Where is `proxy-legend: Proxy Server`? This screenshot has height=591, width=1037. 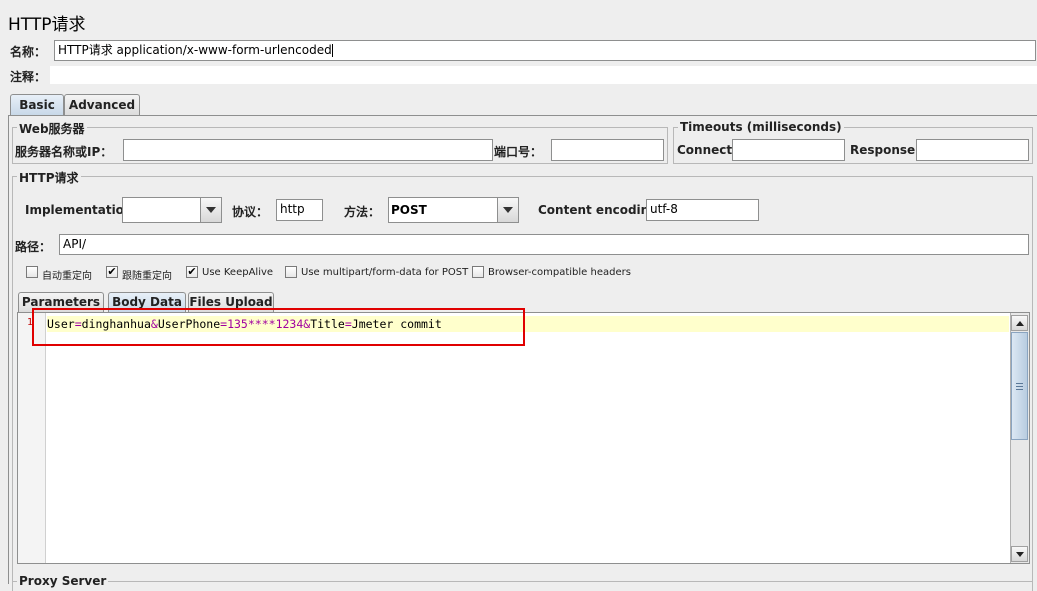 proxy-legend: Proxy Server is located at coordinates (63, 581).